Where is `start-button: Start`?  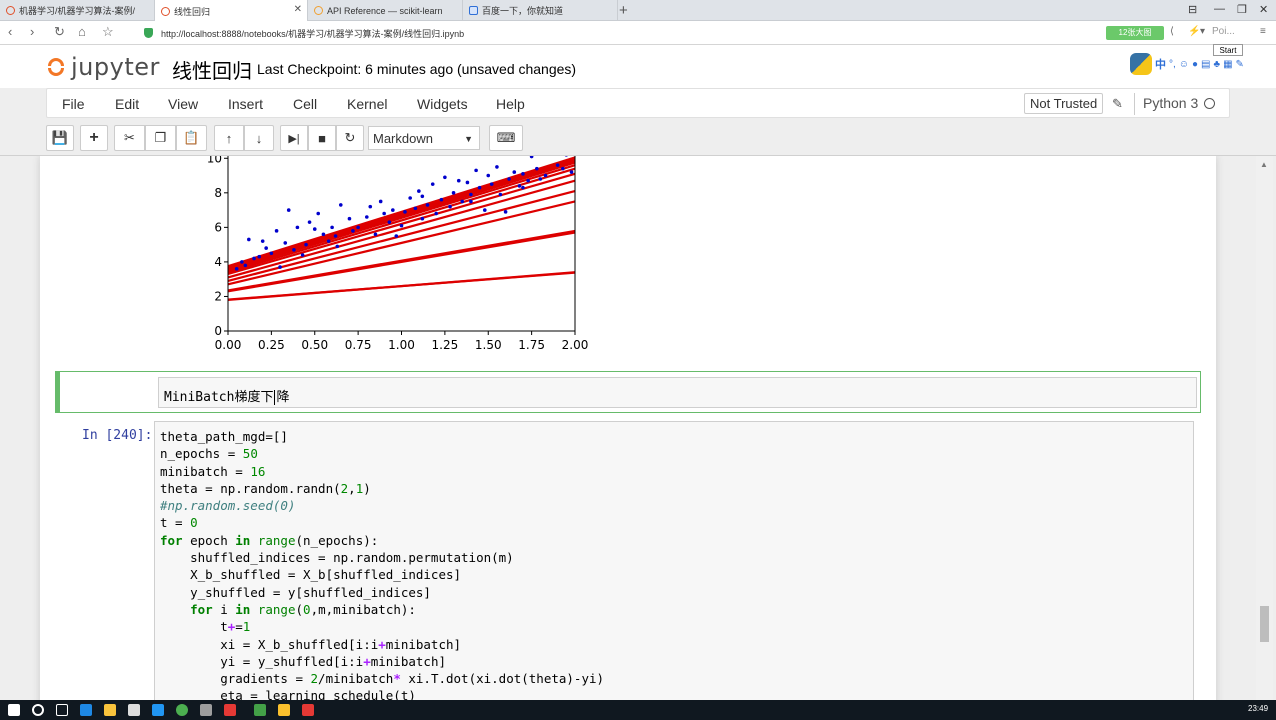 start-button: Start is located at coordinates (1228, 50).